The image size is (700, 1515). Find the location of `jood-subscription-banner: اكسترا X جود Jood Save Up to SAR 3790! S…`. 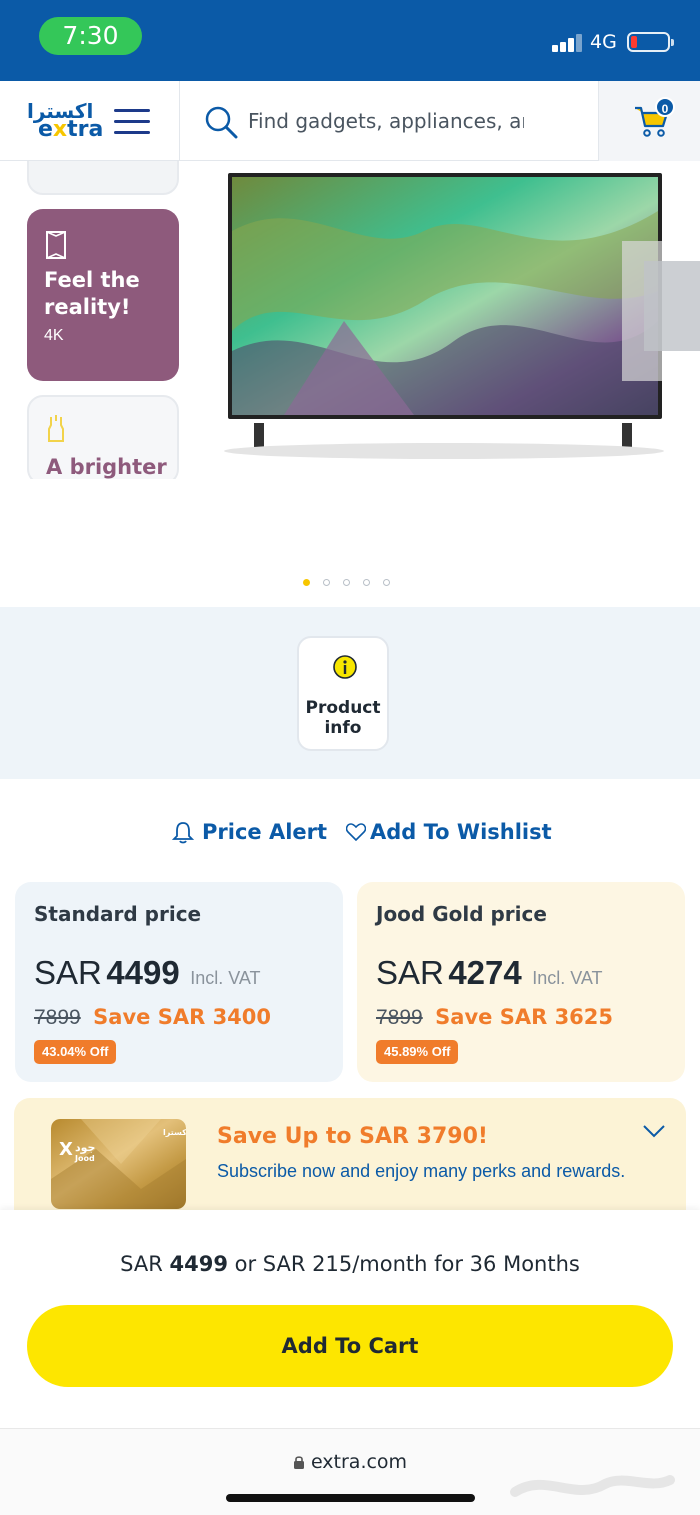

jood-subscription-banner: اكسترا X جود Jood Save Up to SAR 3790! S… is located at coordinates (350, 1158).